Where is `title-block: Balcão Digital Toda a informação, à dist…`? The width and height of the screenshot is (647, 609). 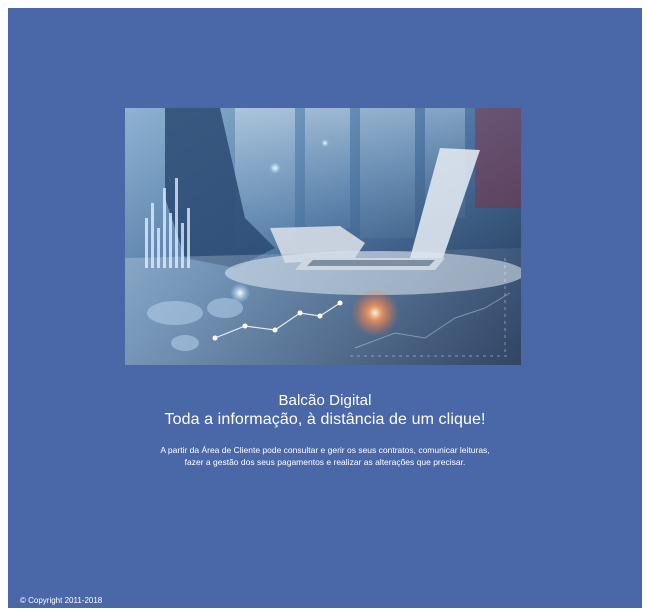
title-block: Balcão Digital Toda a informação, à dist… is located at coordinates (325, 411).